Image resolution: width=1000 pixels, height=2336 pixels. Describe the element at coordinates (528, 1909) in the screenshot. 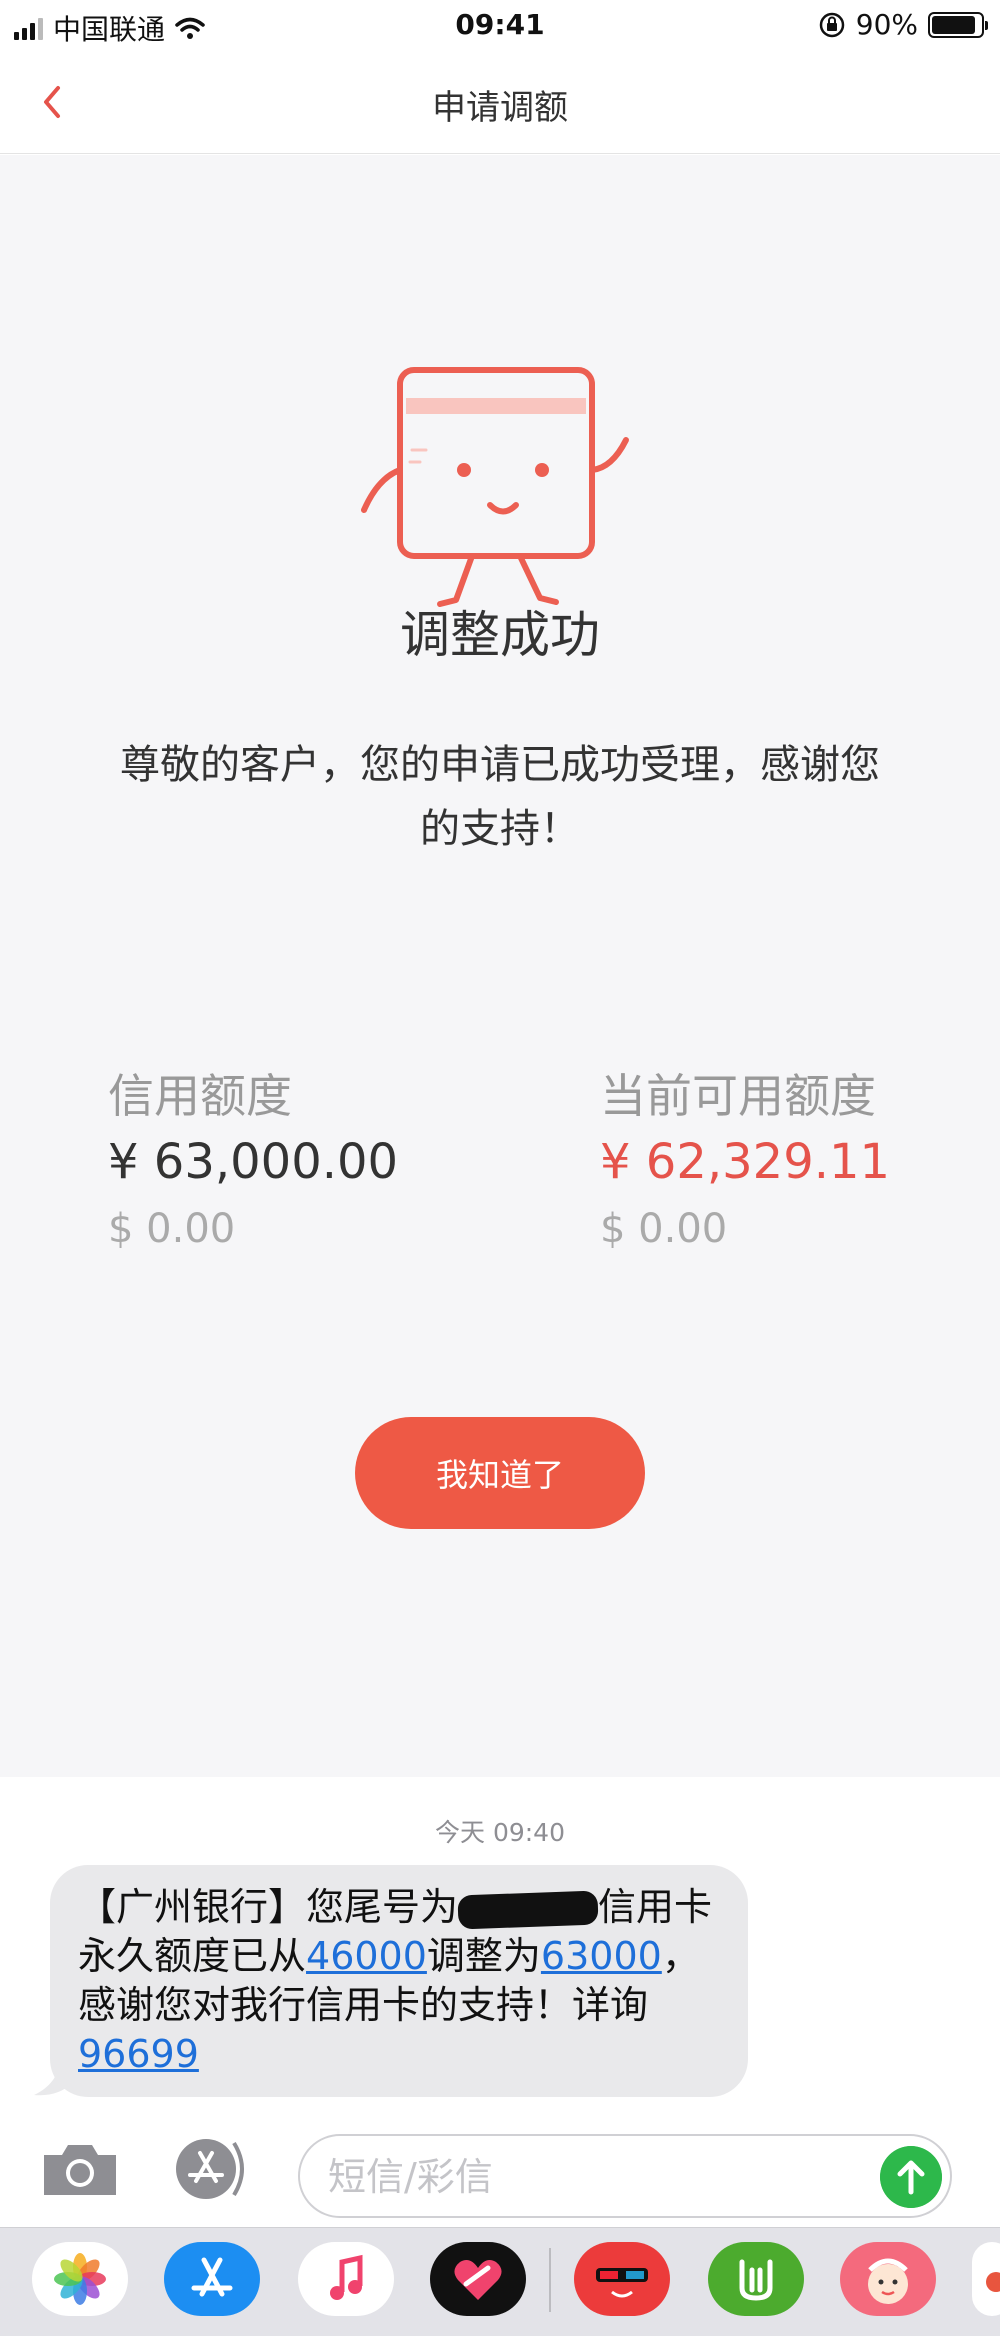

I see `redacted-card-number` at that location.